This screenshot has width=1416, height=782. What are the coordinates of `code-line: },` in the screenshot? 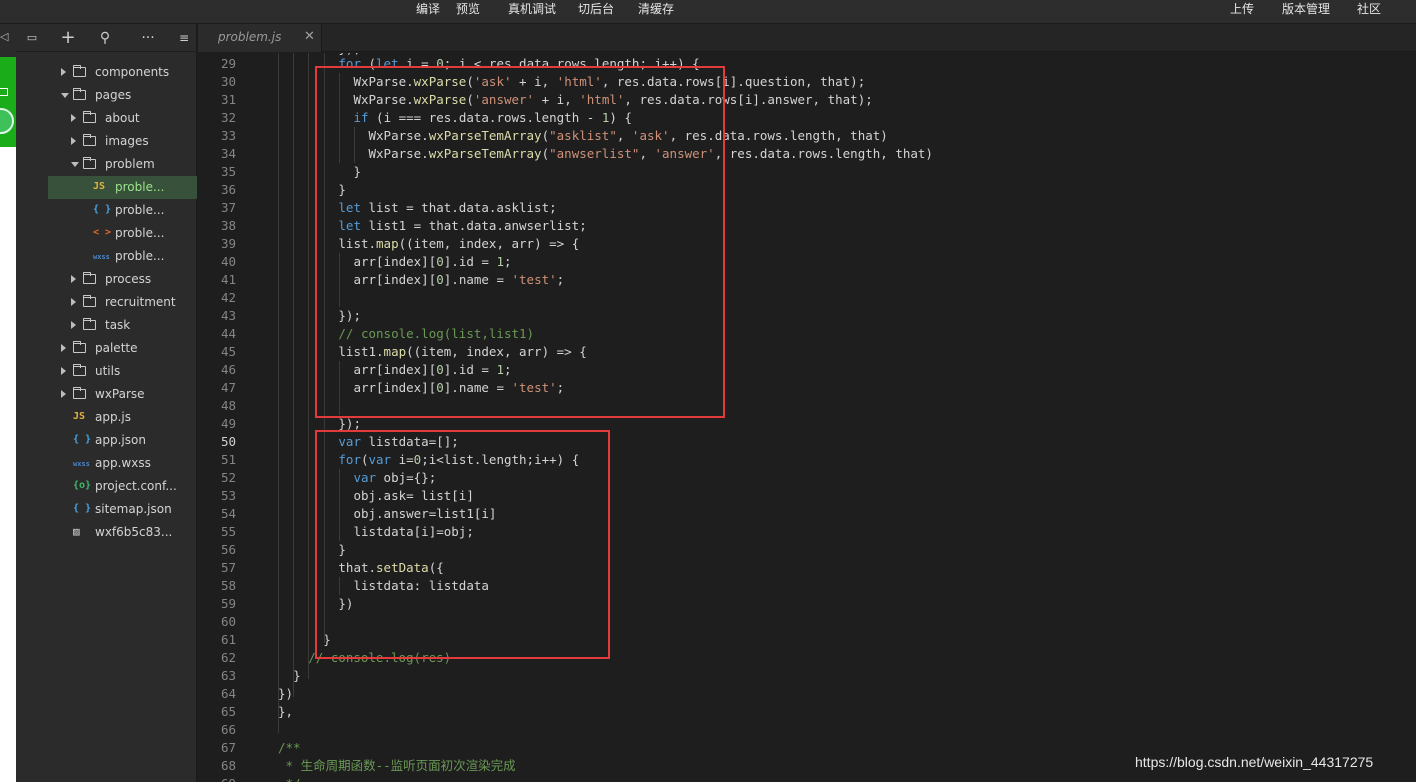 It's located at (285, 712).